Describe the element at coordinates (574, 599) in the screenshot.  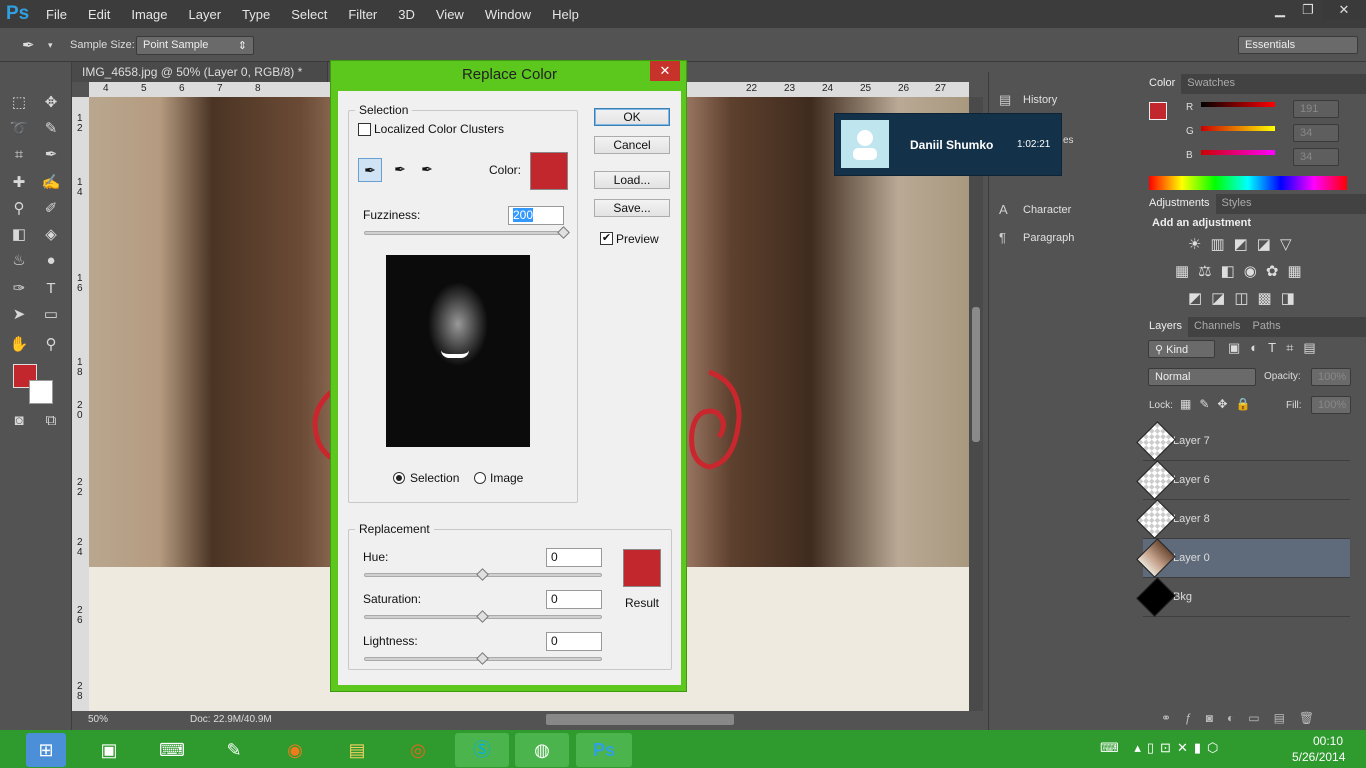
I see `saturation-input: 0` at that location.